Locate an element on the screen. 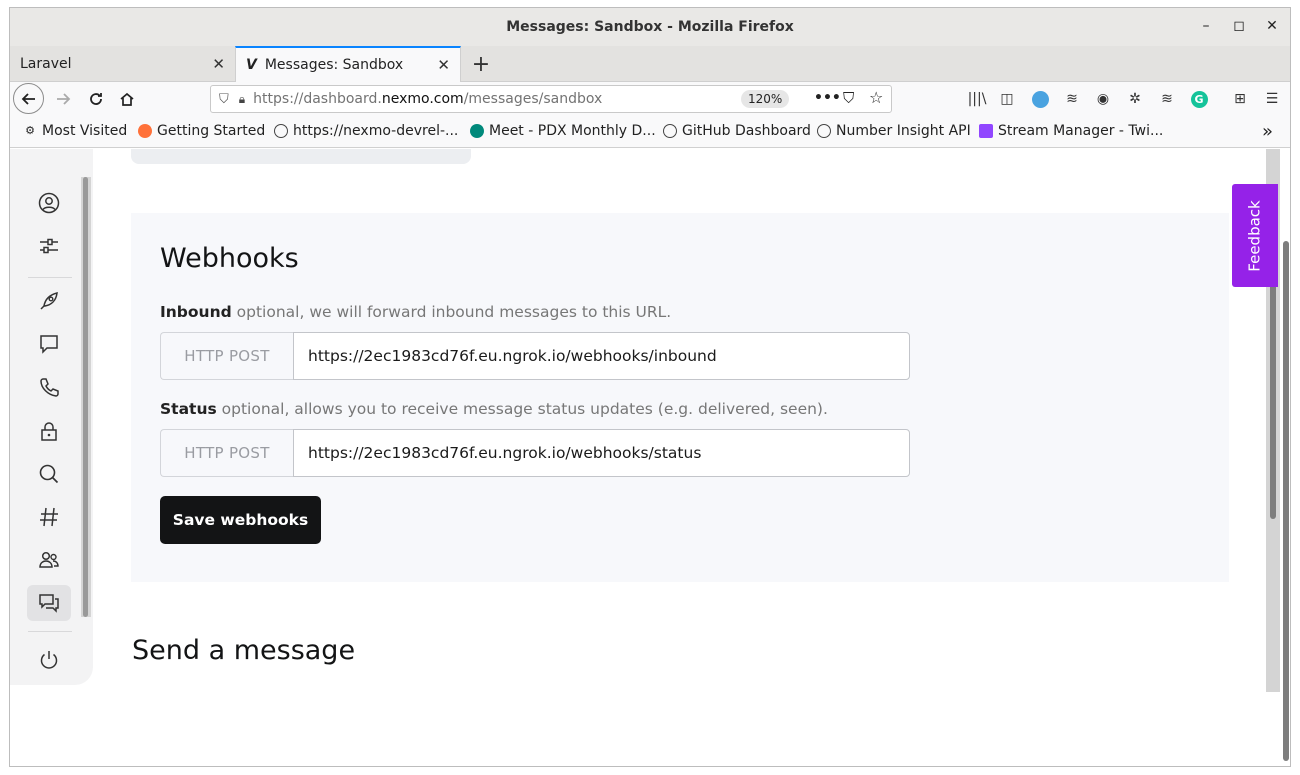 The width and height of the screenshot is (1300, 775). search-icon is located at coordinates (49, 474).